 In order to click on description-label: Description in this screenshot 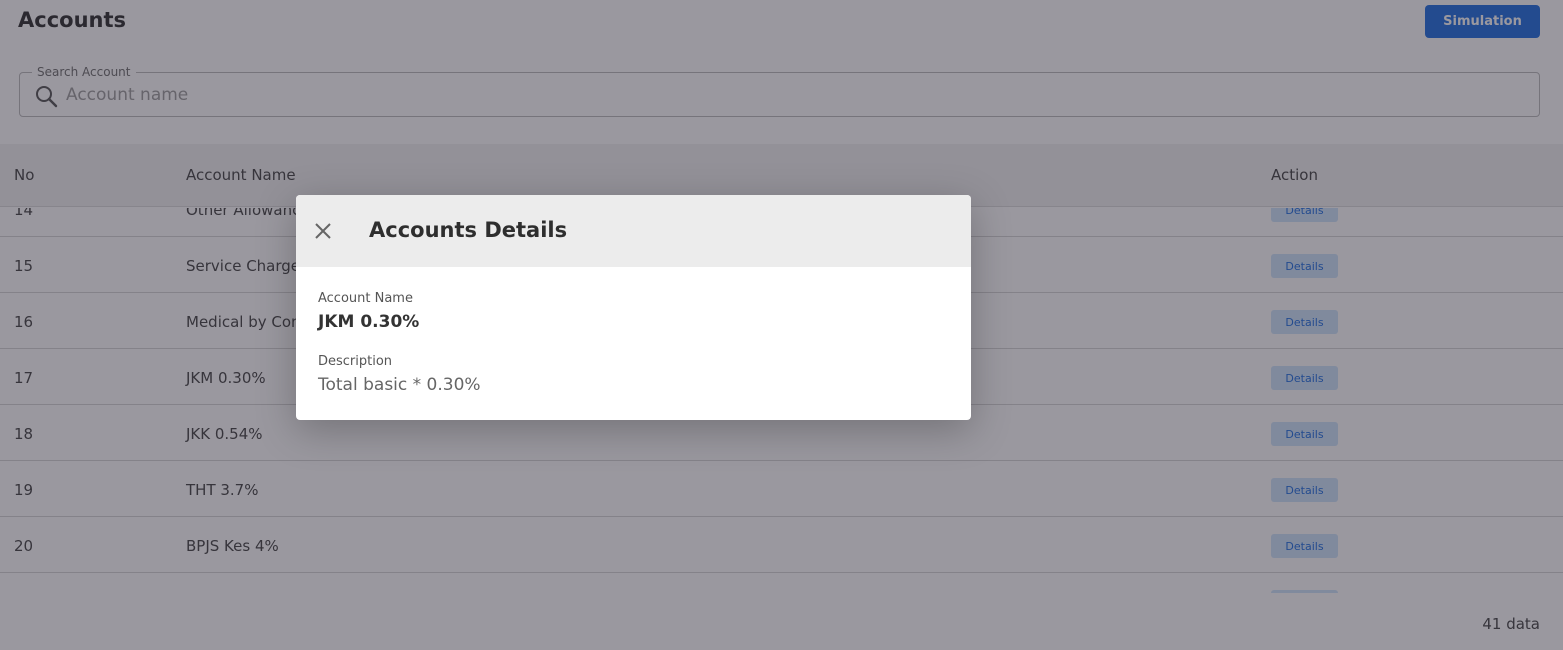, I will do `click(355, 361)`.